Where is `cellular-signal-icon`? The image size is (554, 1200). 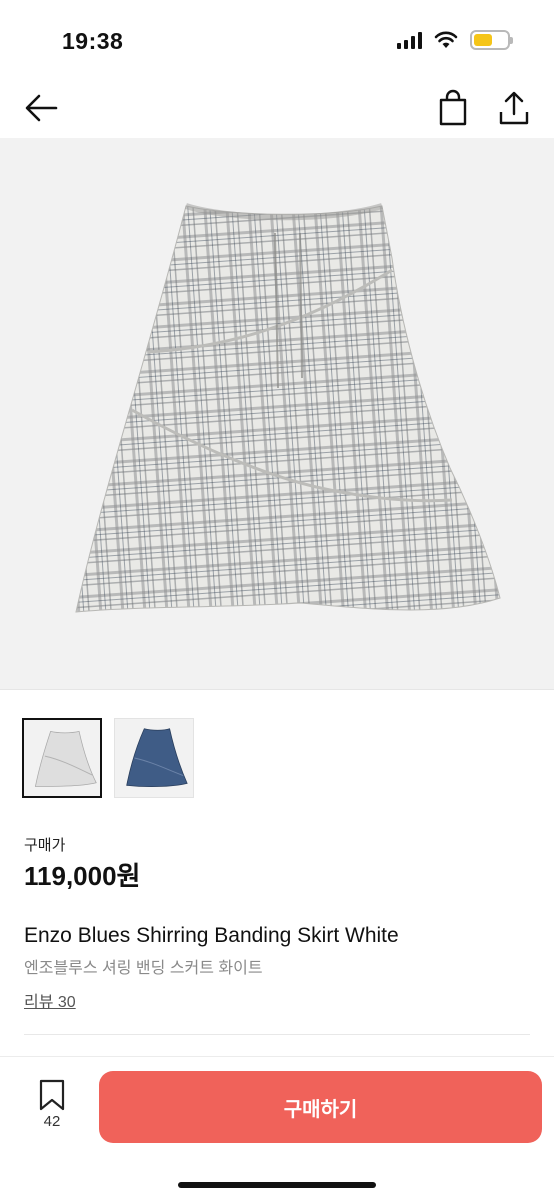 cellular-signal-icon is located at coordinates (409, 40).